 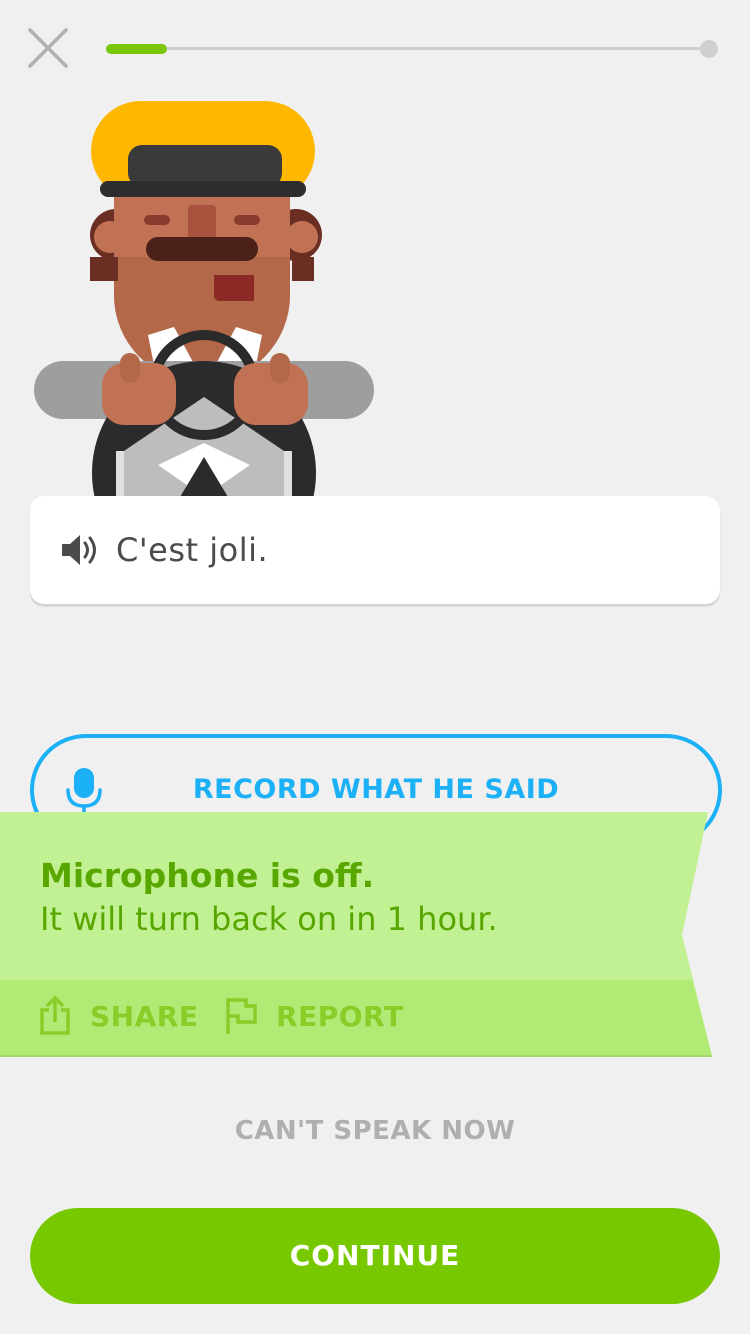 I want to click on report-label: REPORT, so click(x=340, y=1016).